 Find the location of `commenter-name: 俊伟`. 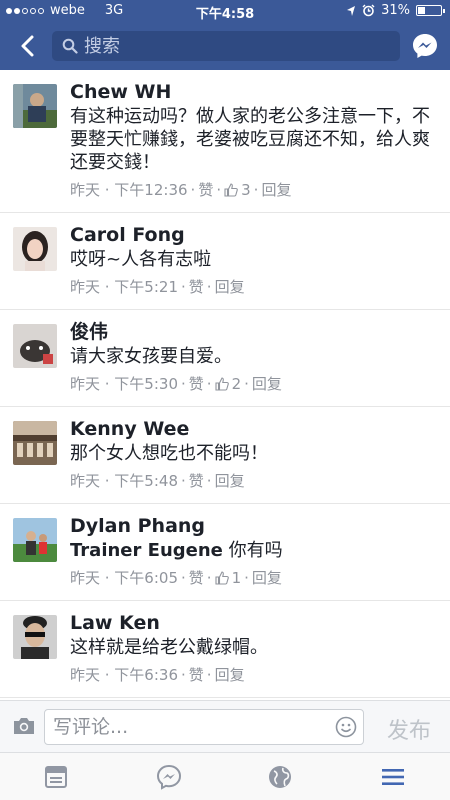

commenter-name: 俊伟 is located at coordinates (253, 332).